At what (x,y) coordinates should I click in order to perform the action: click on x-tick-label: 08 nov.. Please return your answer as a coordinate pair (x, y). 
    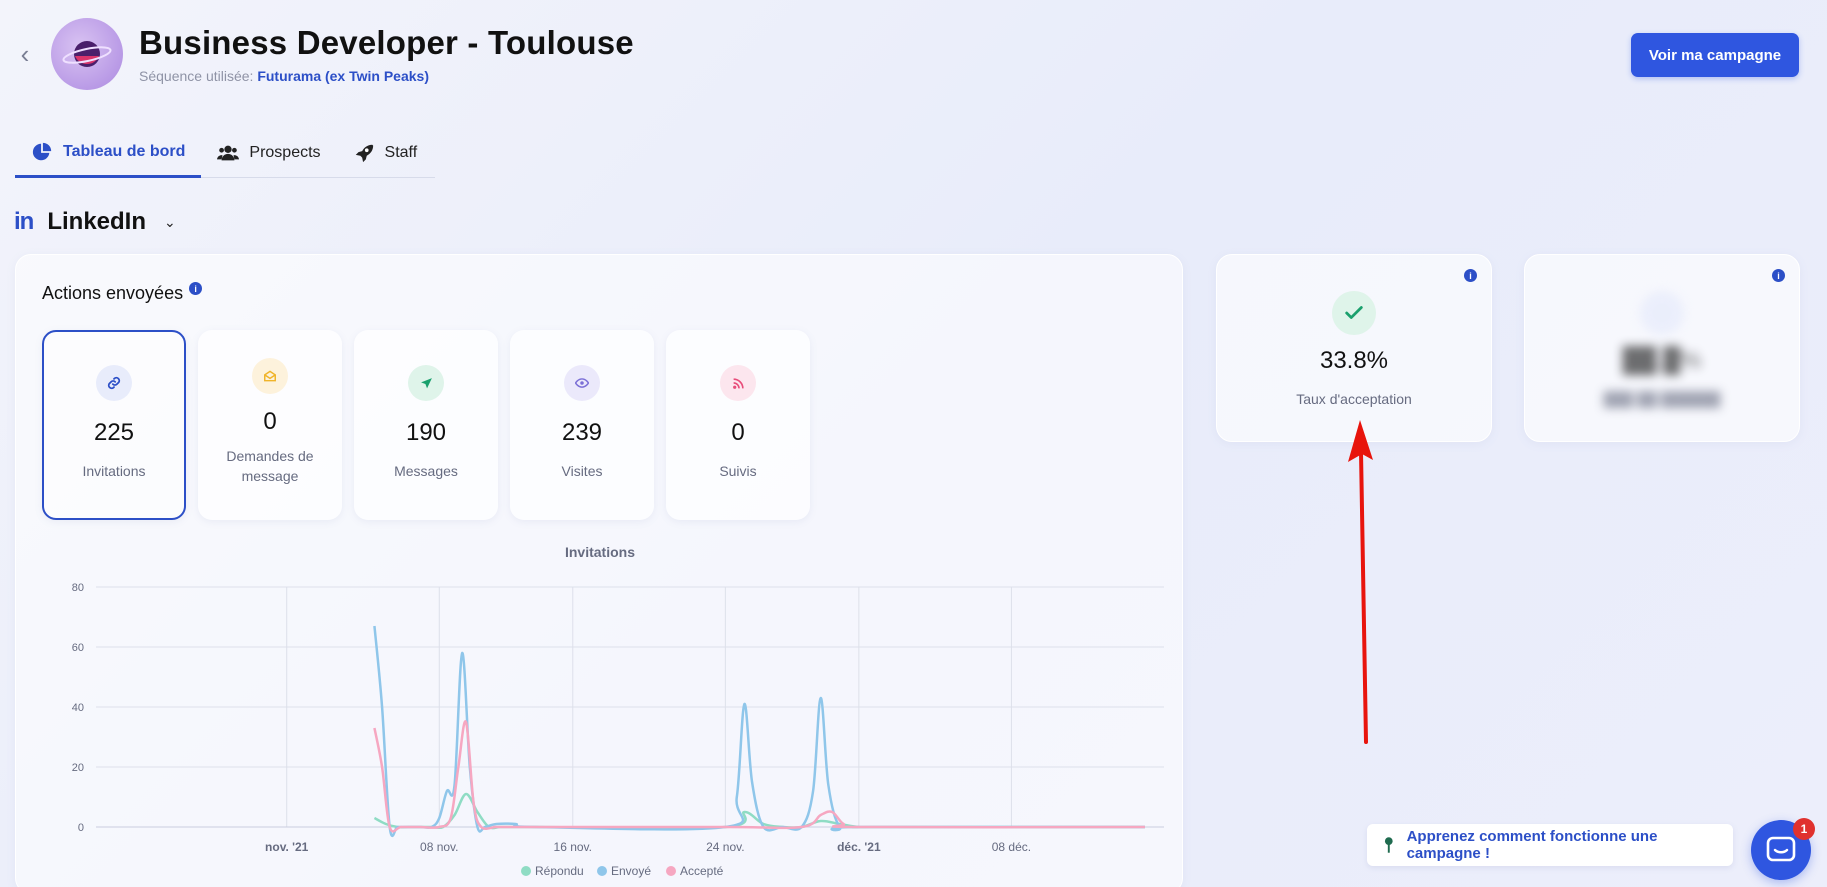
    Looking at the image, I should click on (439, 847).